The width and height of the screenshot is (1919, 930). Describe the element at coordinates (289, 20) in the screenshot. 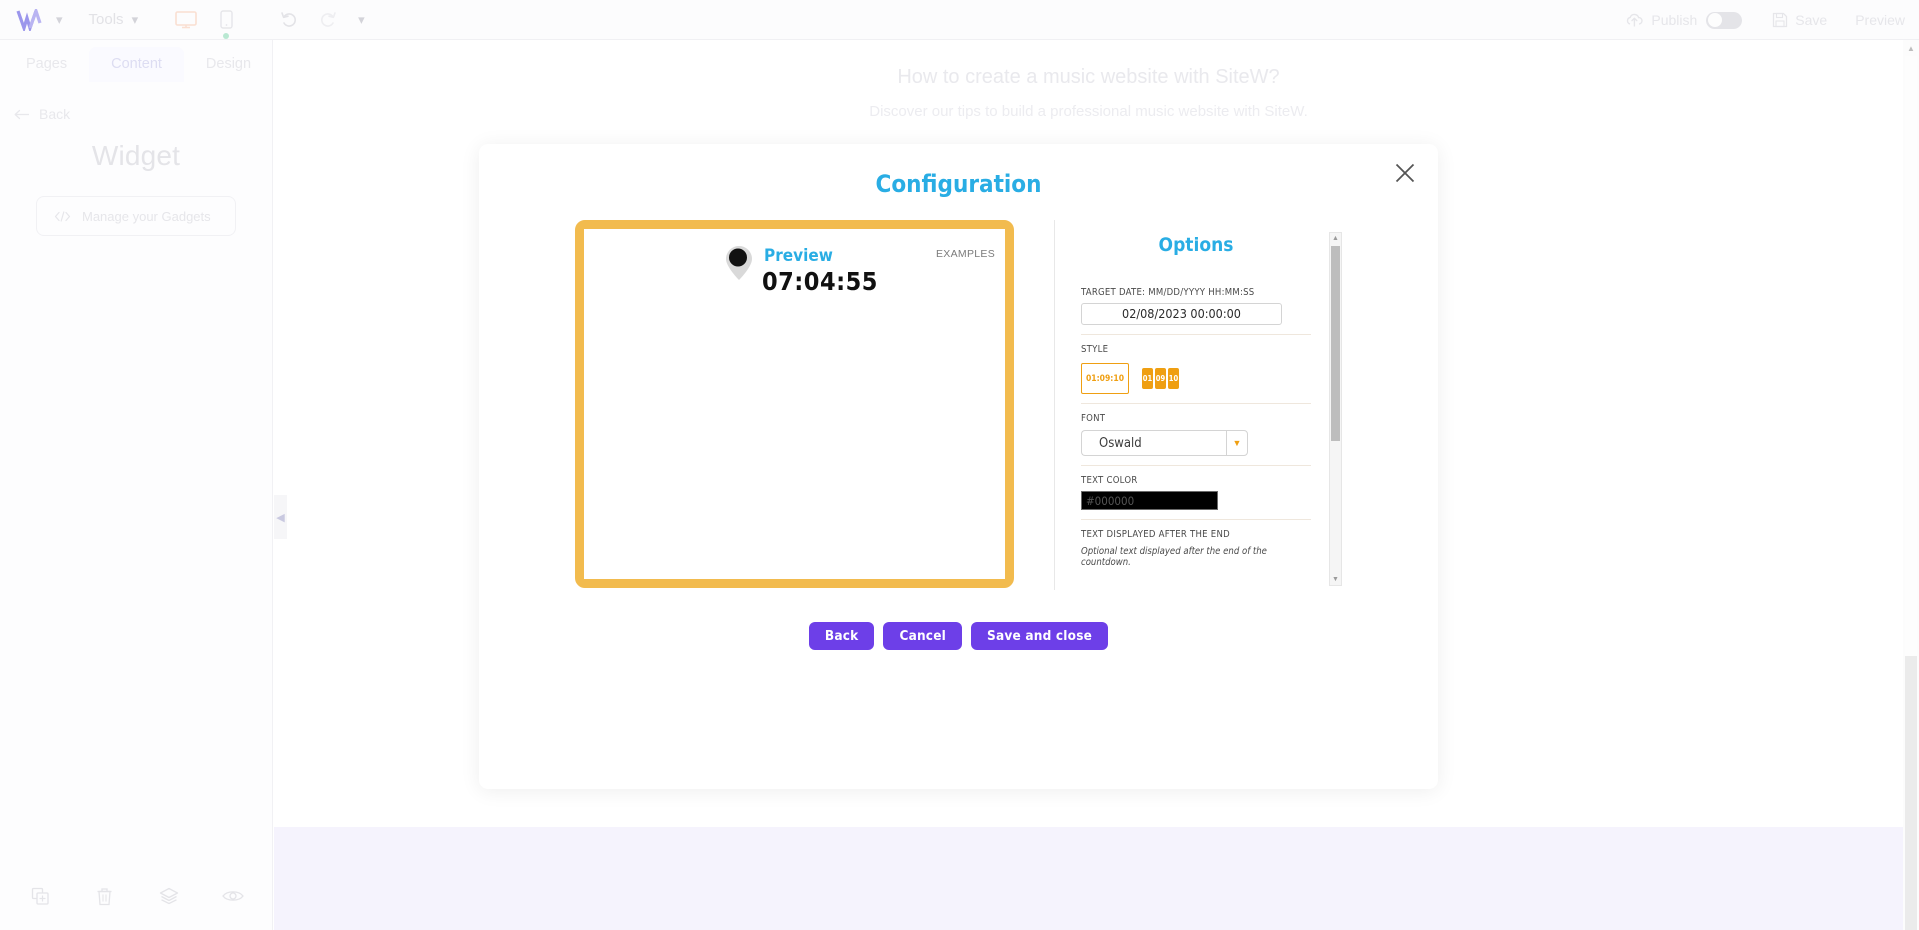

I see `undo-icon` at that location.